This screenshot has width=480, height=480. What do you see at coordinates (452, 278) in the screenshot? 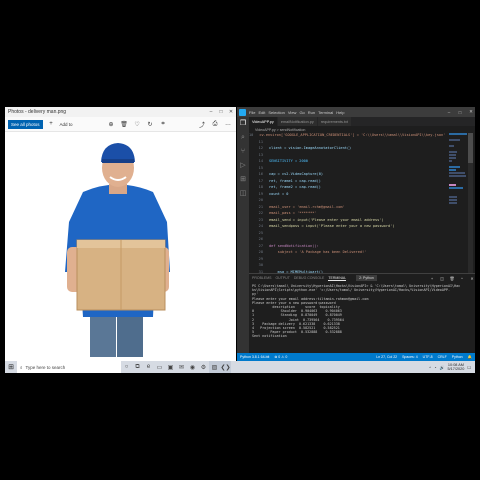
I see `kill-terminal-icon: 🗑` at bounding box center [452, 278].